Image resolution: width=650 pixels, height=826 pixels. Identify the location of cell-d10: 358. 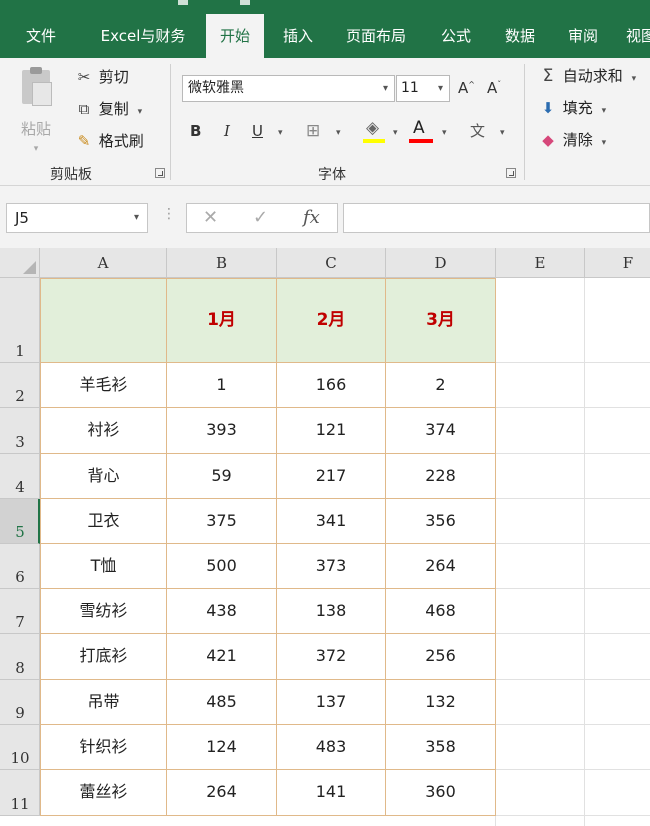
(441, 747).